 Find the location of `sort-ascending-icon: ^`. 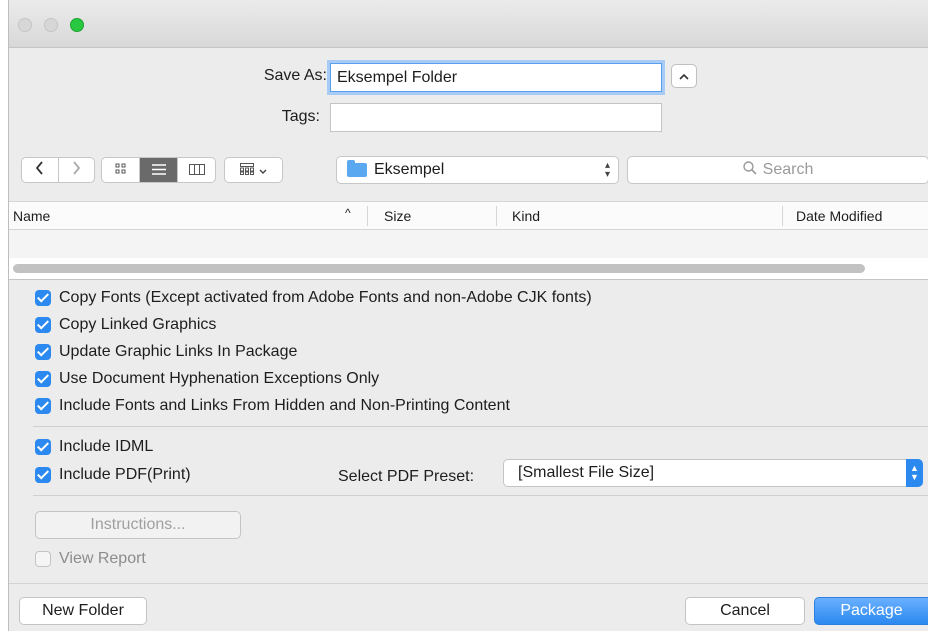

sort-ascending-icon: ^ is located at coordinates (348, 213).